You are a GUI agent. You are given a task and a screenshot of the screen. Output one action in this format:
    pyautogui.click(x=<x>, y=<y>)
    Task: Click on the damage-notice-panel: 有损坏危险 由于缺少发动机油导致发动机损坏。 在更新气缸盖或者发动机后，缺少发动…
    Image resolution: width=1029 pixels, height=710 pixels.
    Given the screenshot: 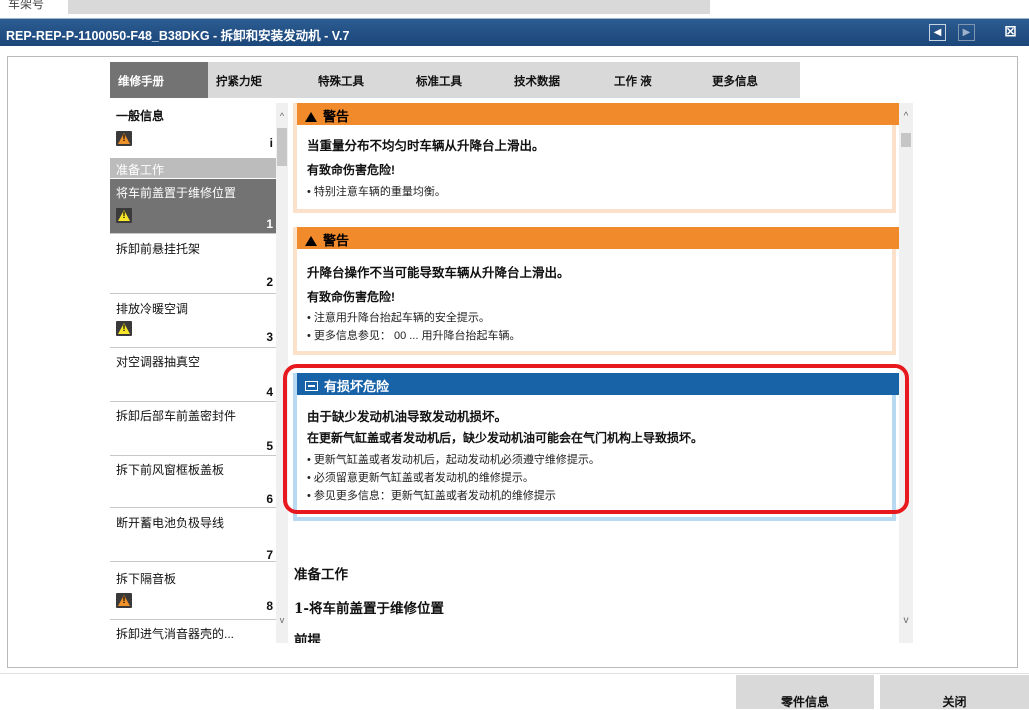 What is the action you would take?
    pyautogui.click(x=596, y=447)
    